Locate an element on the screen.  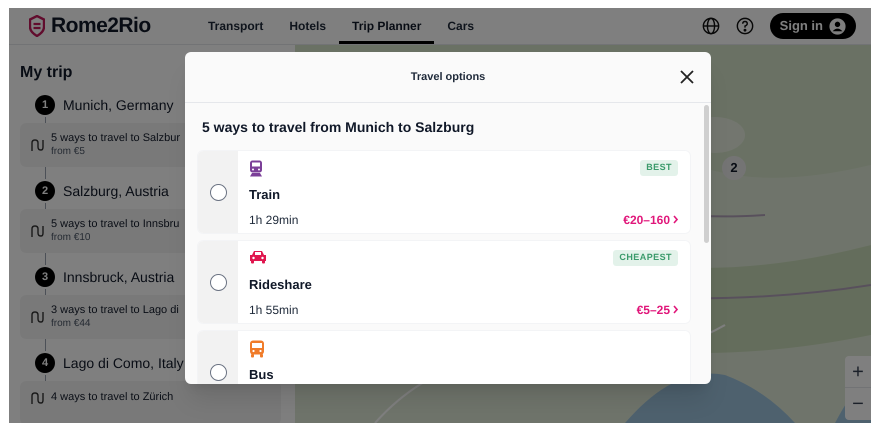
user-icon is located at coordinates (837, 26).